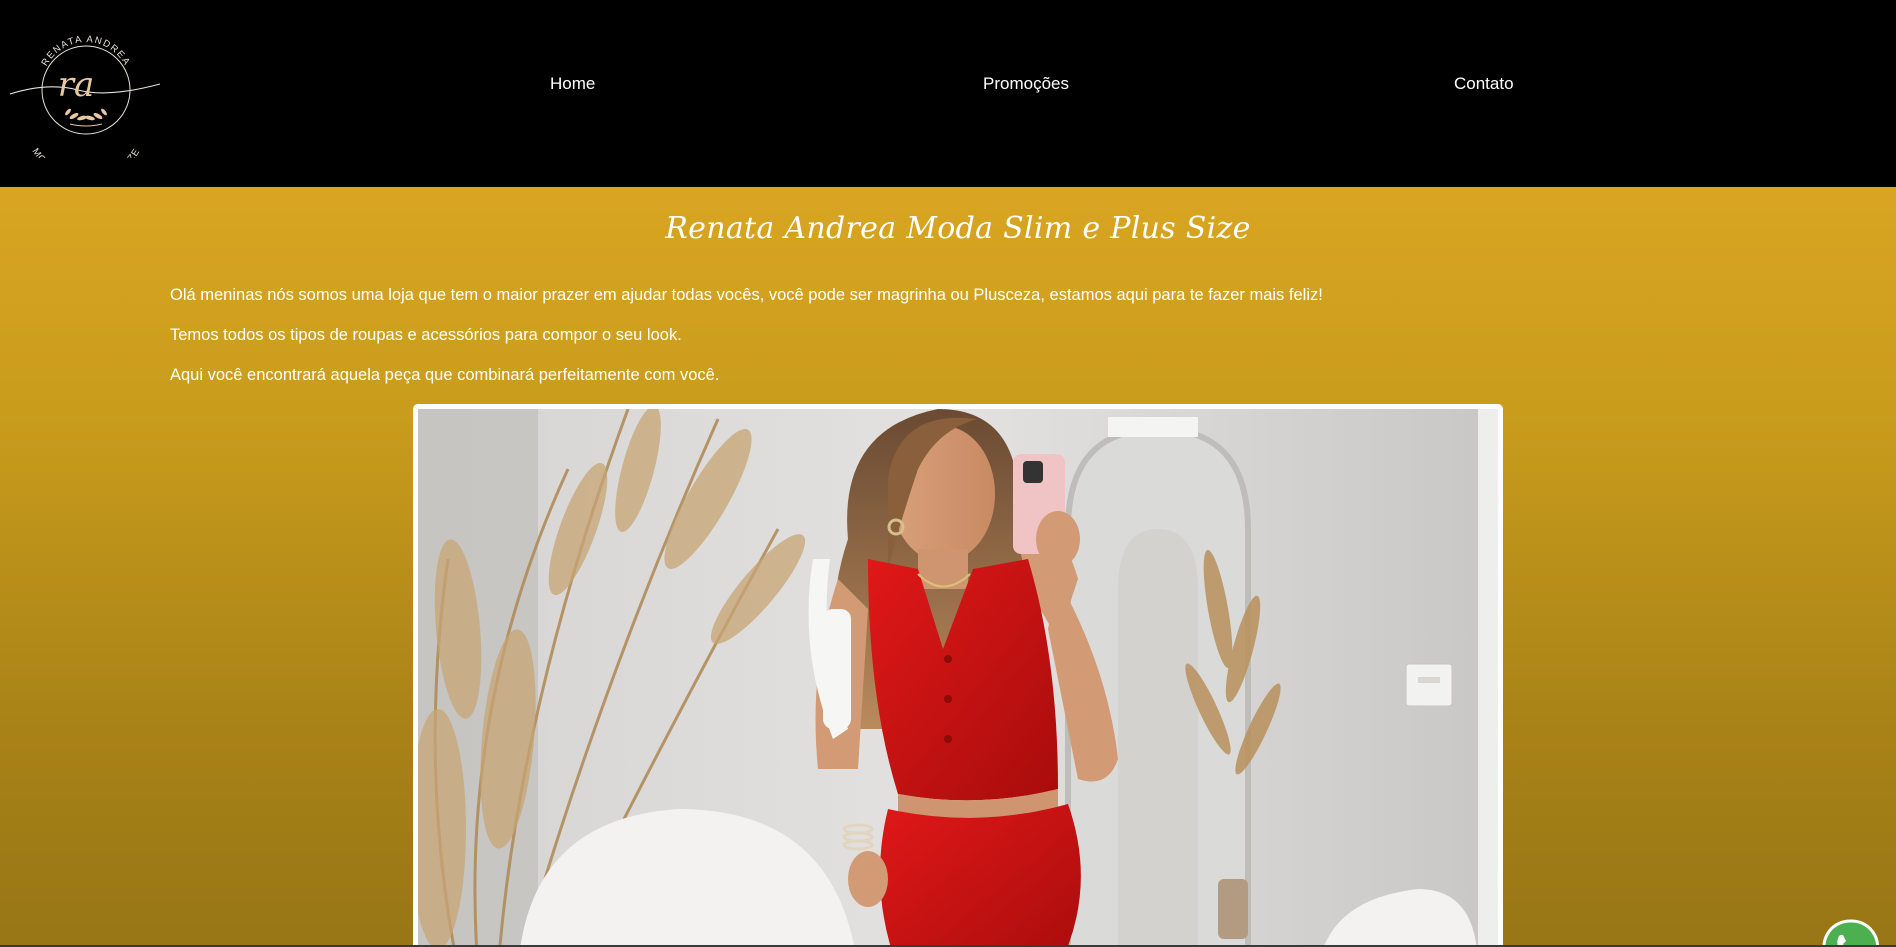 This screenshot has width=1896, height=947. I want to click on laurel-icon, so click(86, 117).